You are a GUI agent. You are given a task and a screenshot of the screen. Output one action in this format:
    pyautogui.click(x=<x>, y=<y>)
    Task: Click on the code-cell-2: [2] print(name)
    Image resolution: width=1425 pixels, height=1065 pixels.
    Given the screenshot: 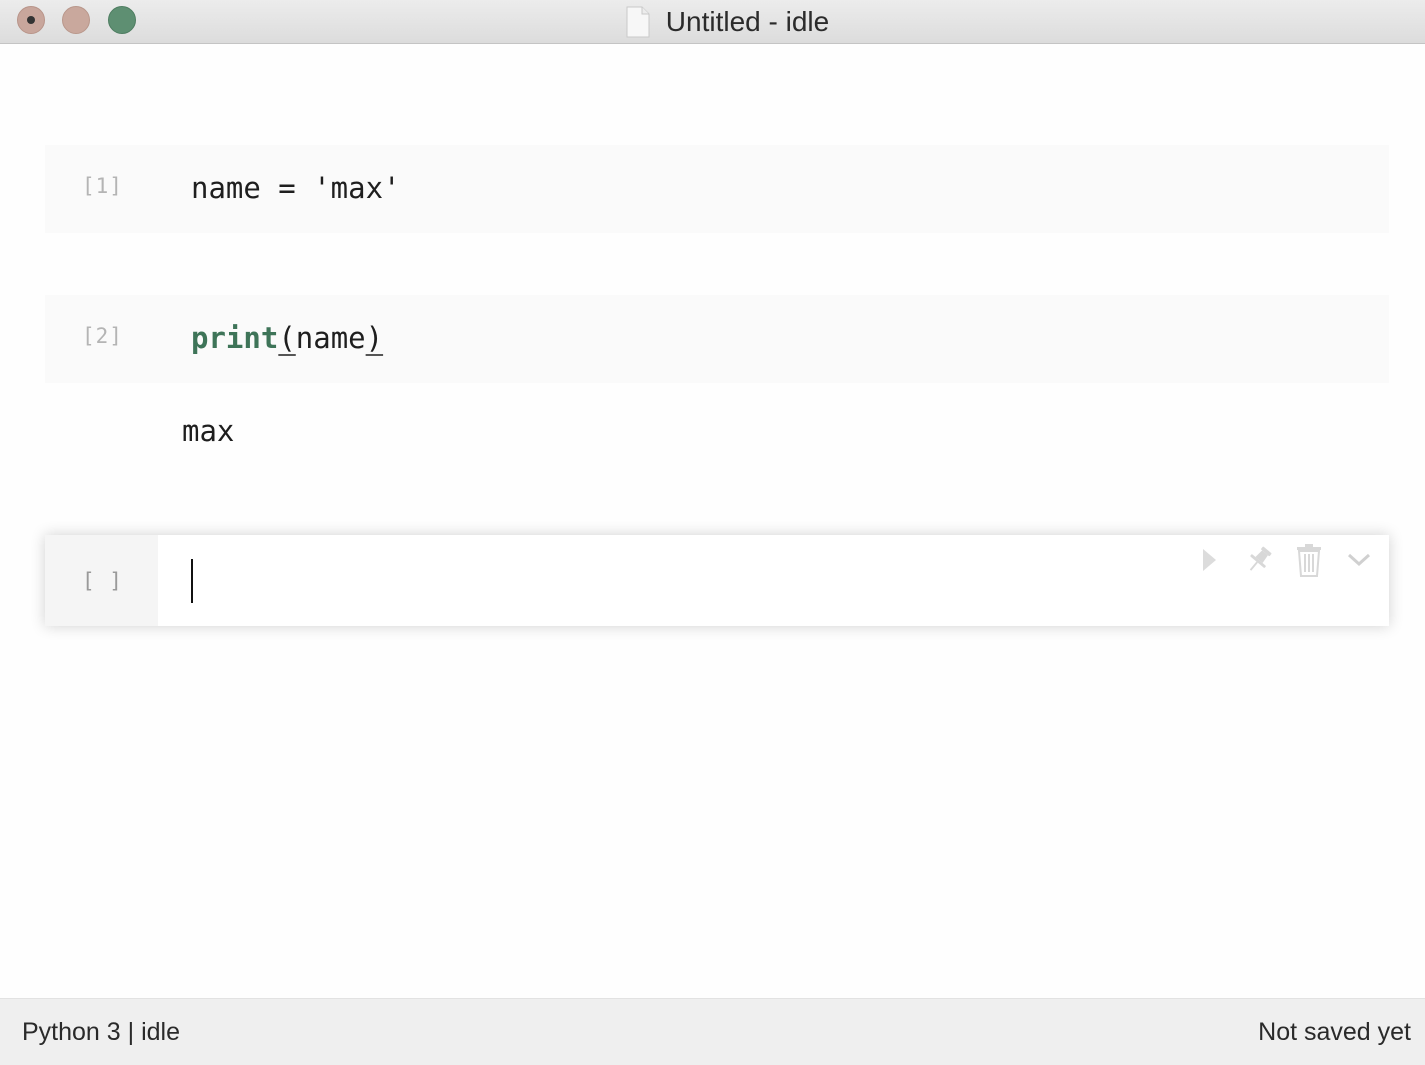 What is the action you would take?
    pyautogui.click(x=717, y=339)
    